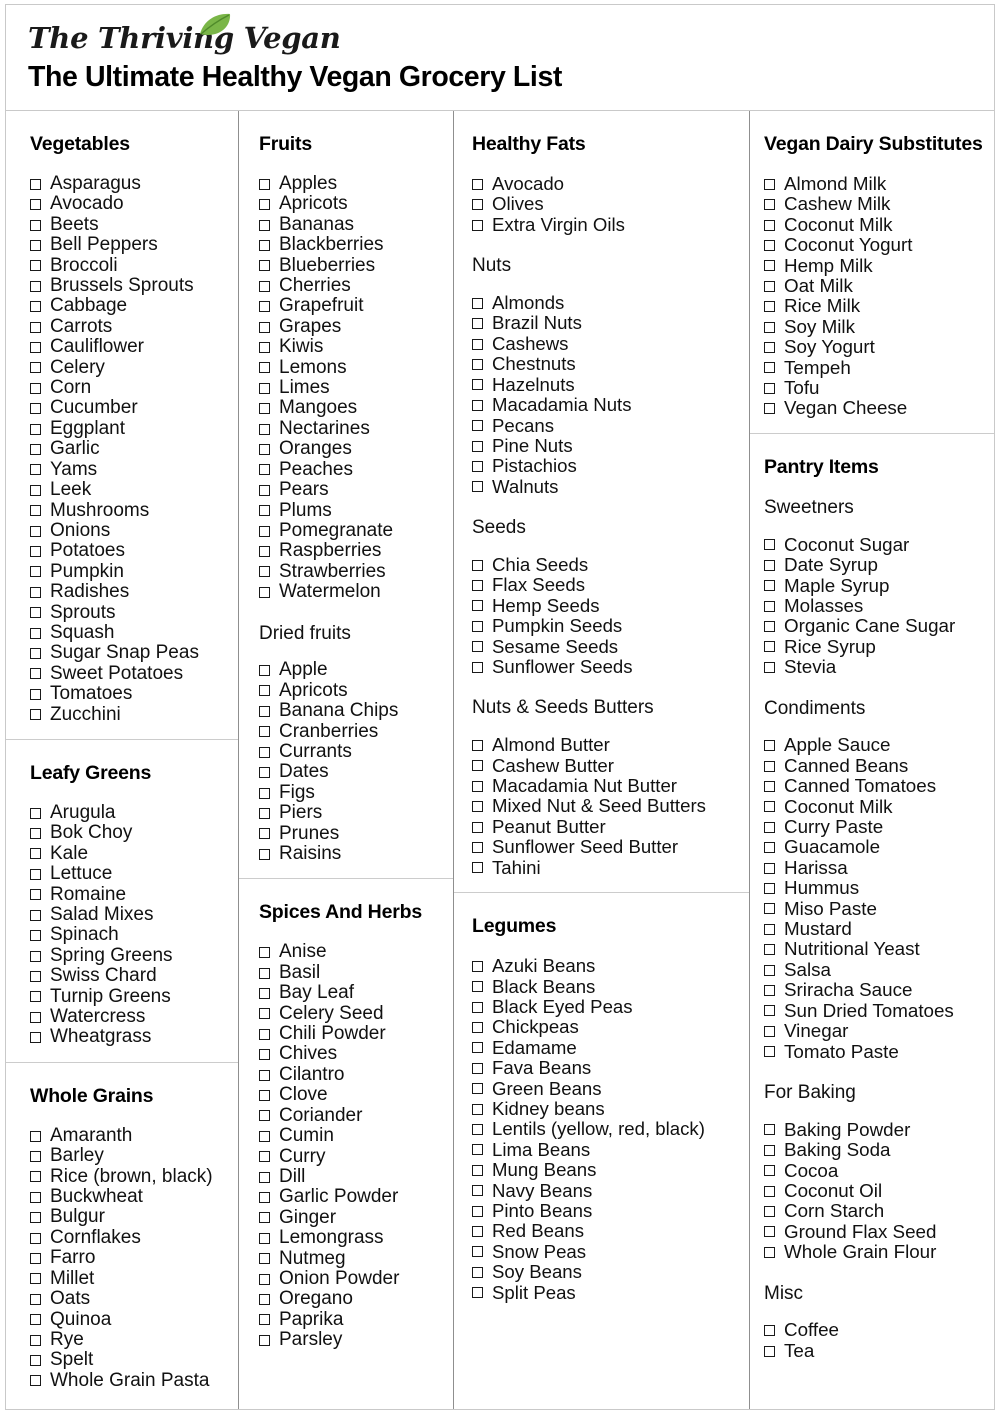 The image size is (1000, 1414). I want to click on checklist-item: Molasses, so click(874, 605).